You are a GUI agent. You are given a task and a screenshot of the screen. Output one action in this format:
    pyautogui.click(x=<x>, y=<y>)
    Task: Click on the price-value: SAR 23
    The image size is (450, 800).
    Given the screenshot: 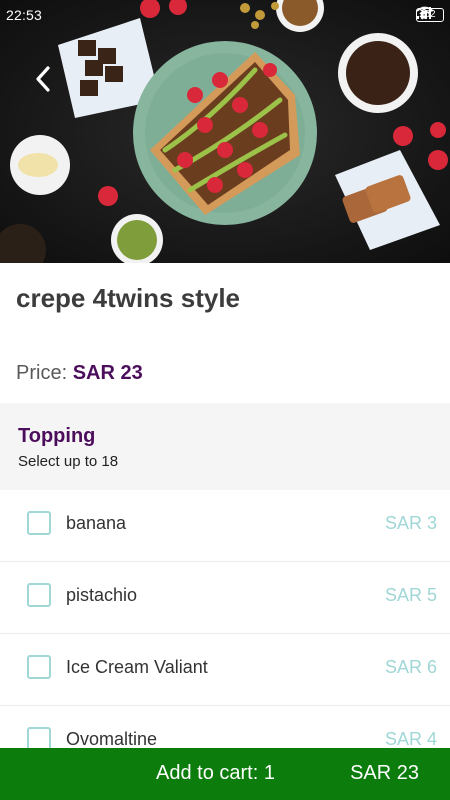 What is the action you would take?
    pyautogui.click(x=107, y=373)
    